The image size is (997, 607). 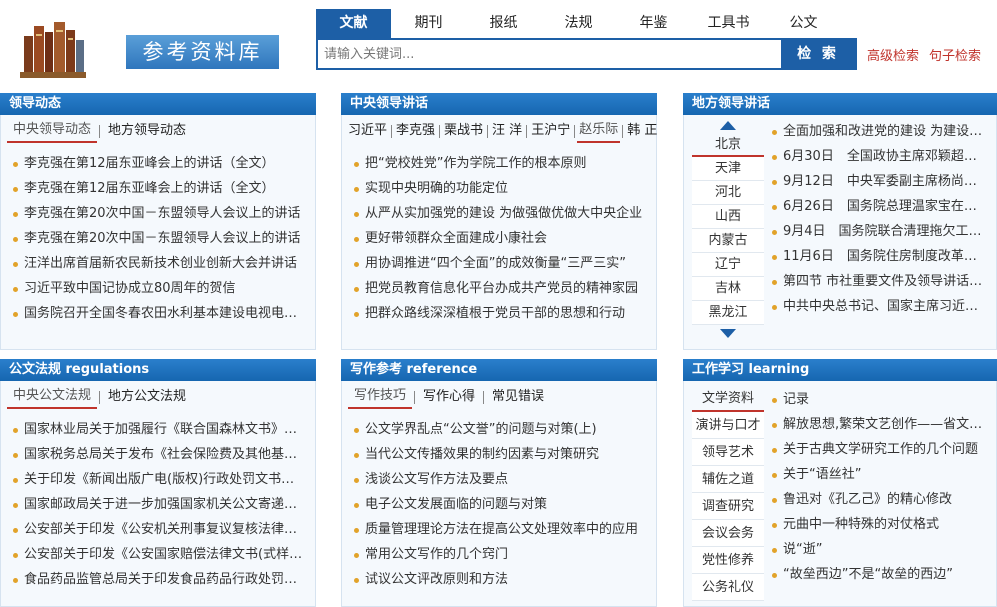 I want to click on list-item: 电子公文发展面临的问题与对策, so click(x=500, y=504).